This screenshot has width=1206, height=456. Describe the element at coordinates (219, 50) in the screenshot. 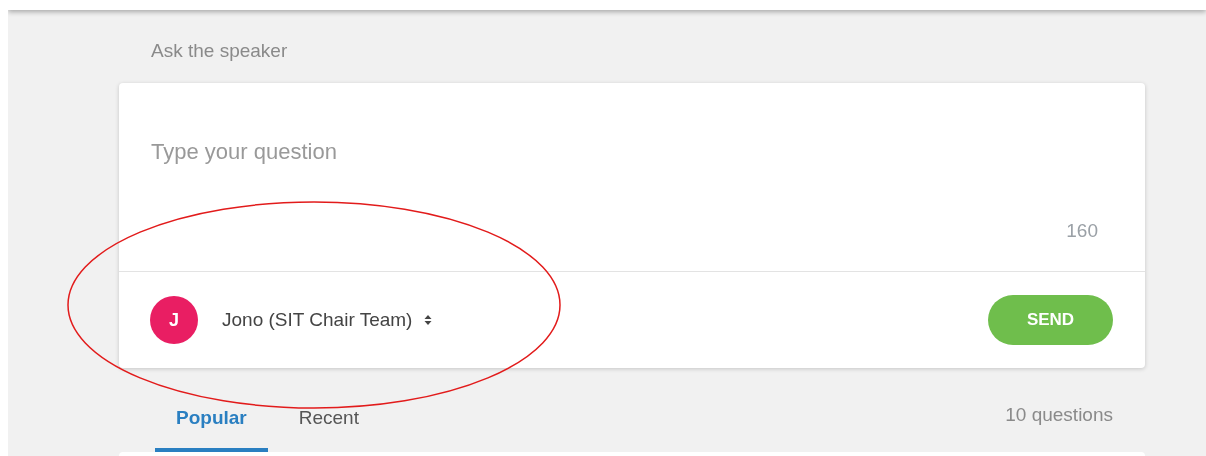

I see `section-title: Ask the speaker` at that location.